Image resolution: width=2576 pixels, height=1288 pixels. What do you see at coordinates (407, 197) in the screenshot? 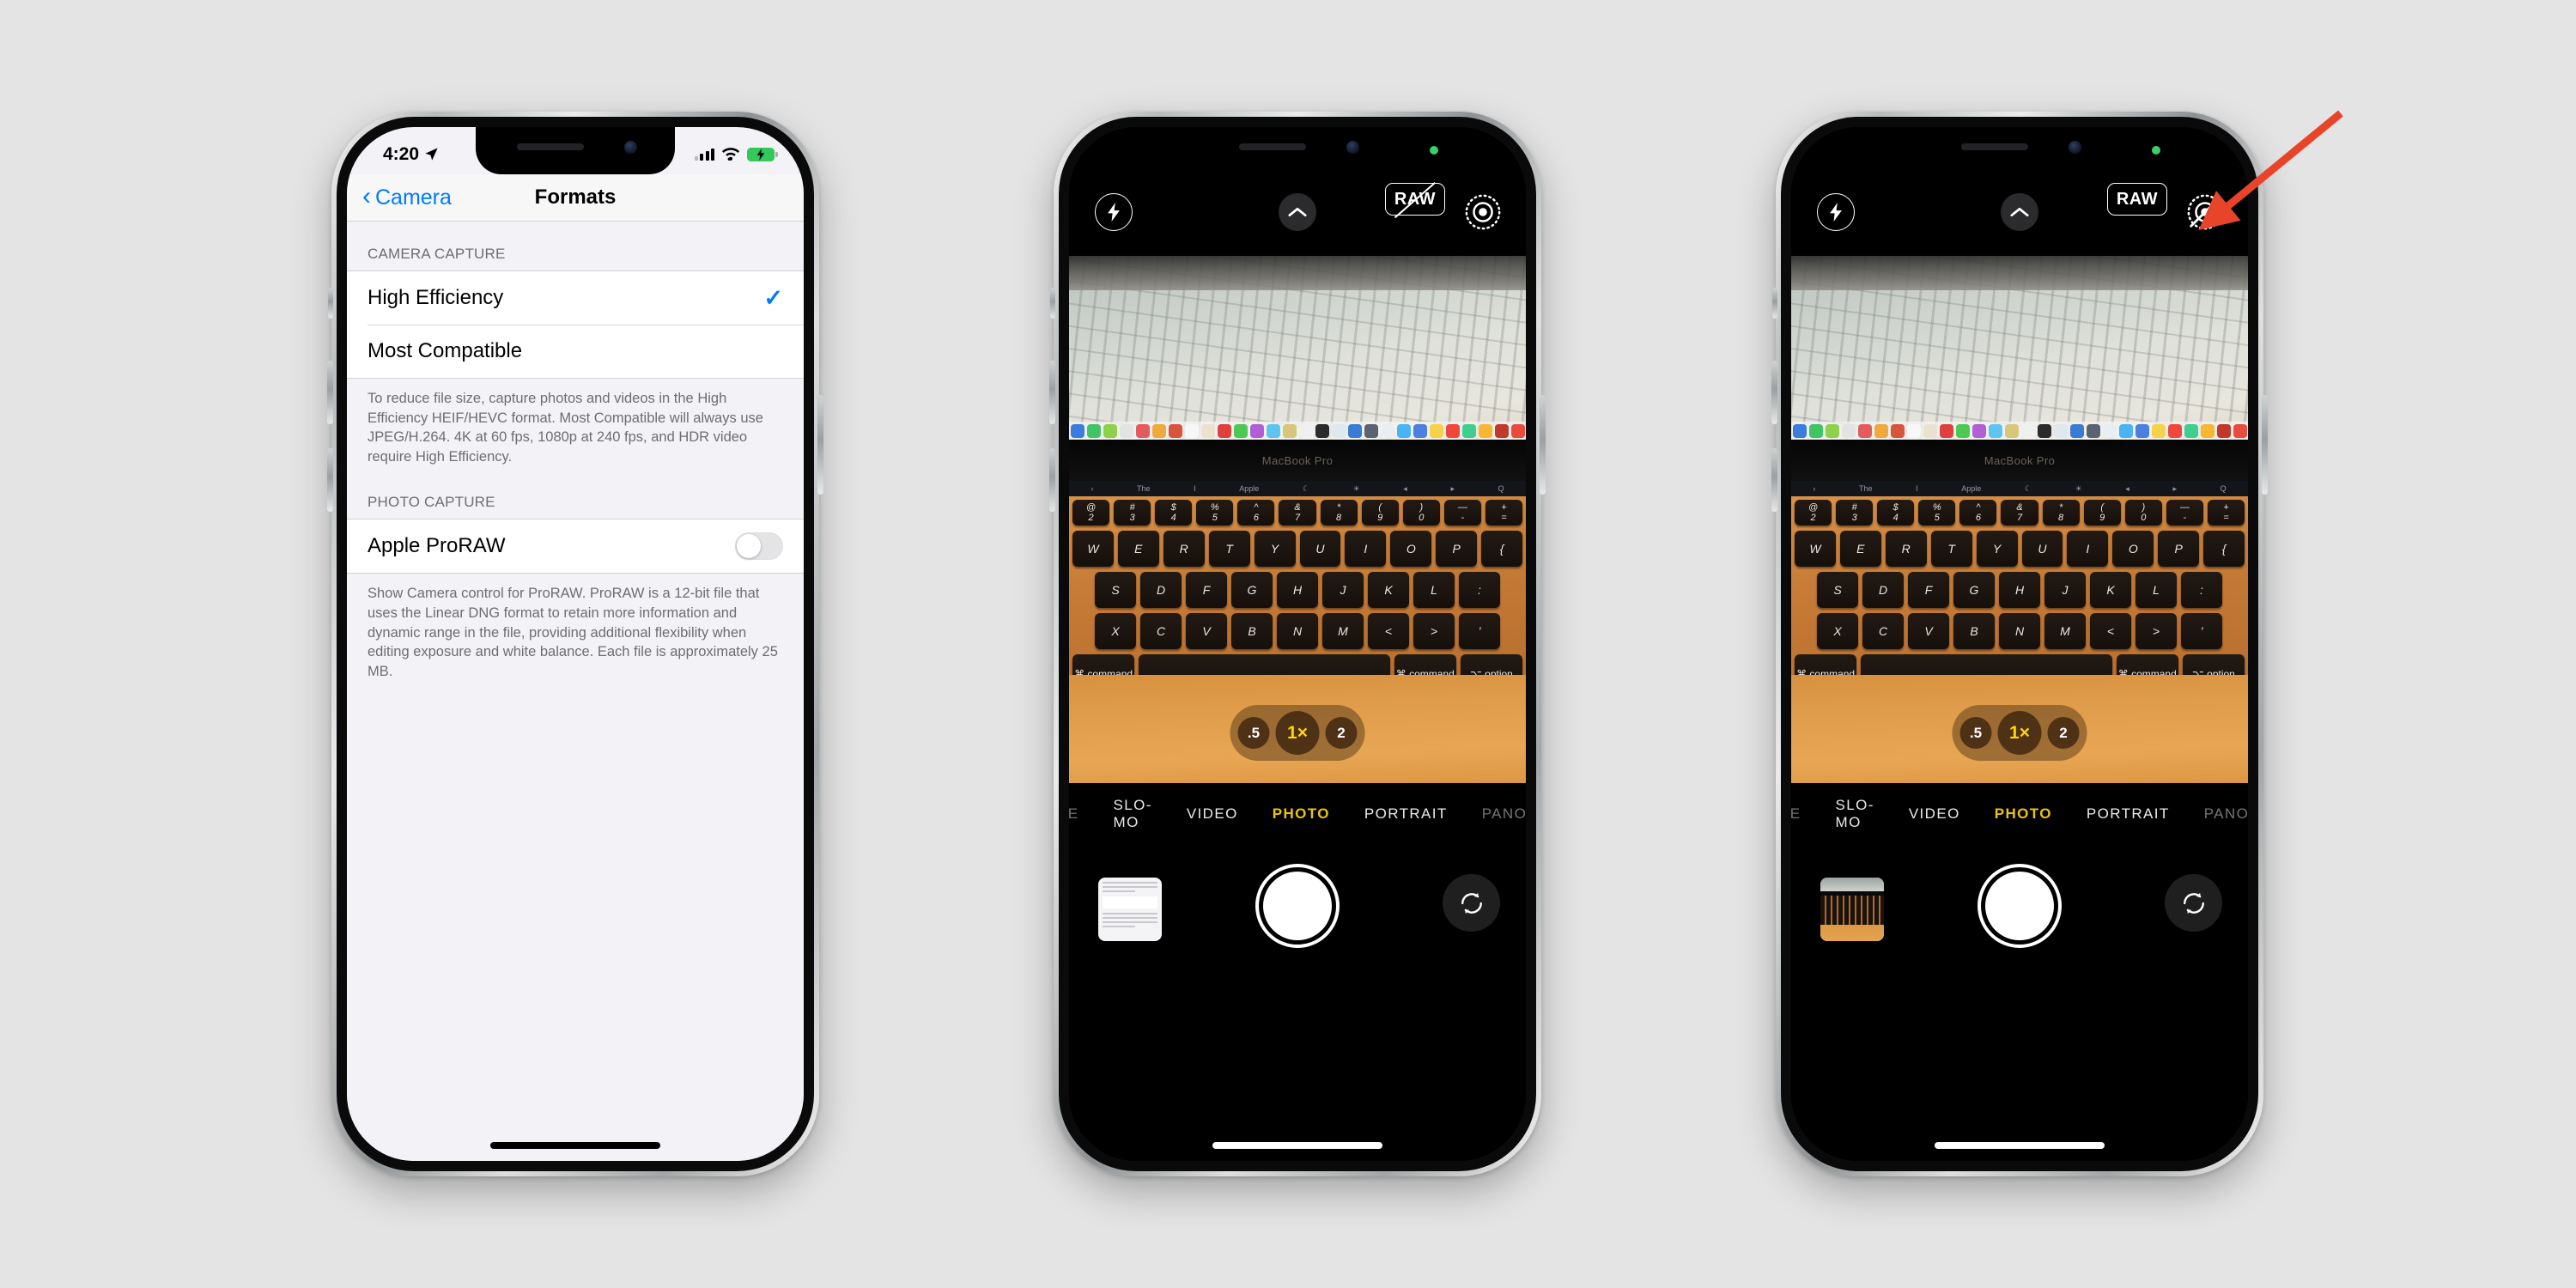
I see `back-button: ‹ Camera` at bounding box center [407, 197].